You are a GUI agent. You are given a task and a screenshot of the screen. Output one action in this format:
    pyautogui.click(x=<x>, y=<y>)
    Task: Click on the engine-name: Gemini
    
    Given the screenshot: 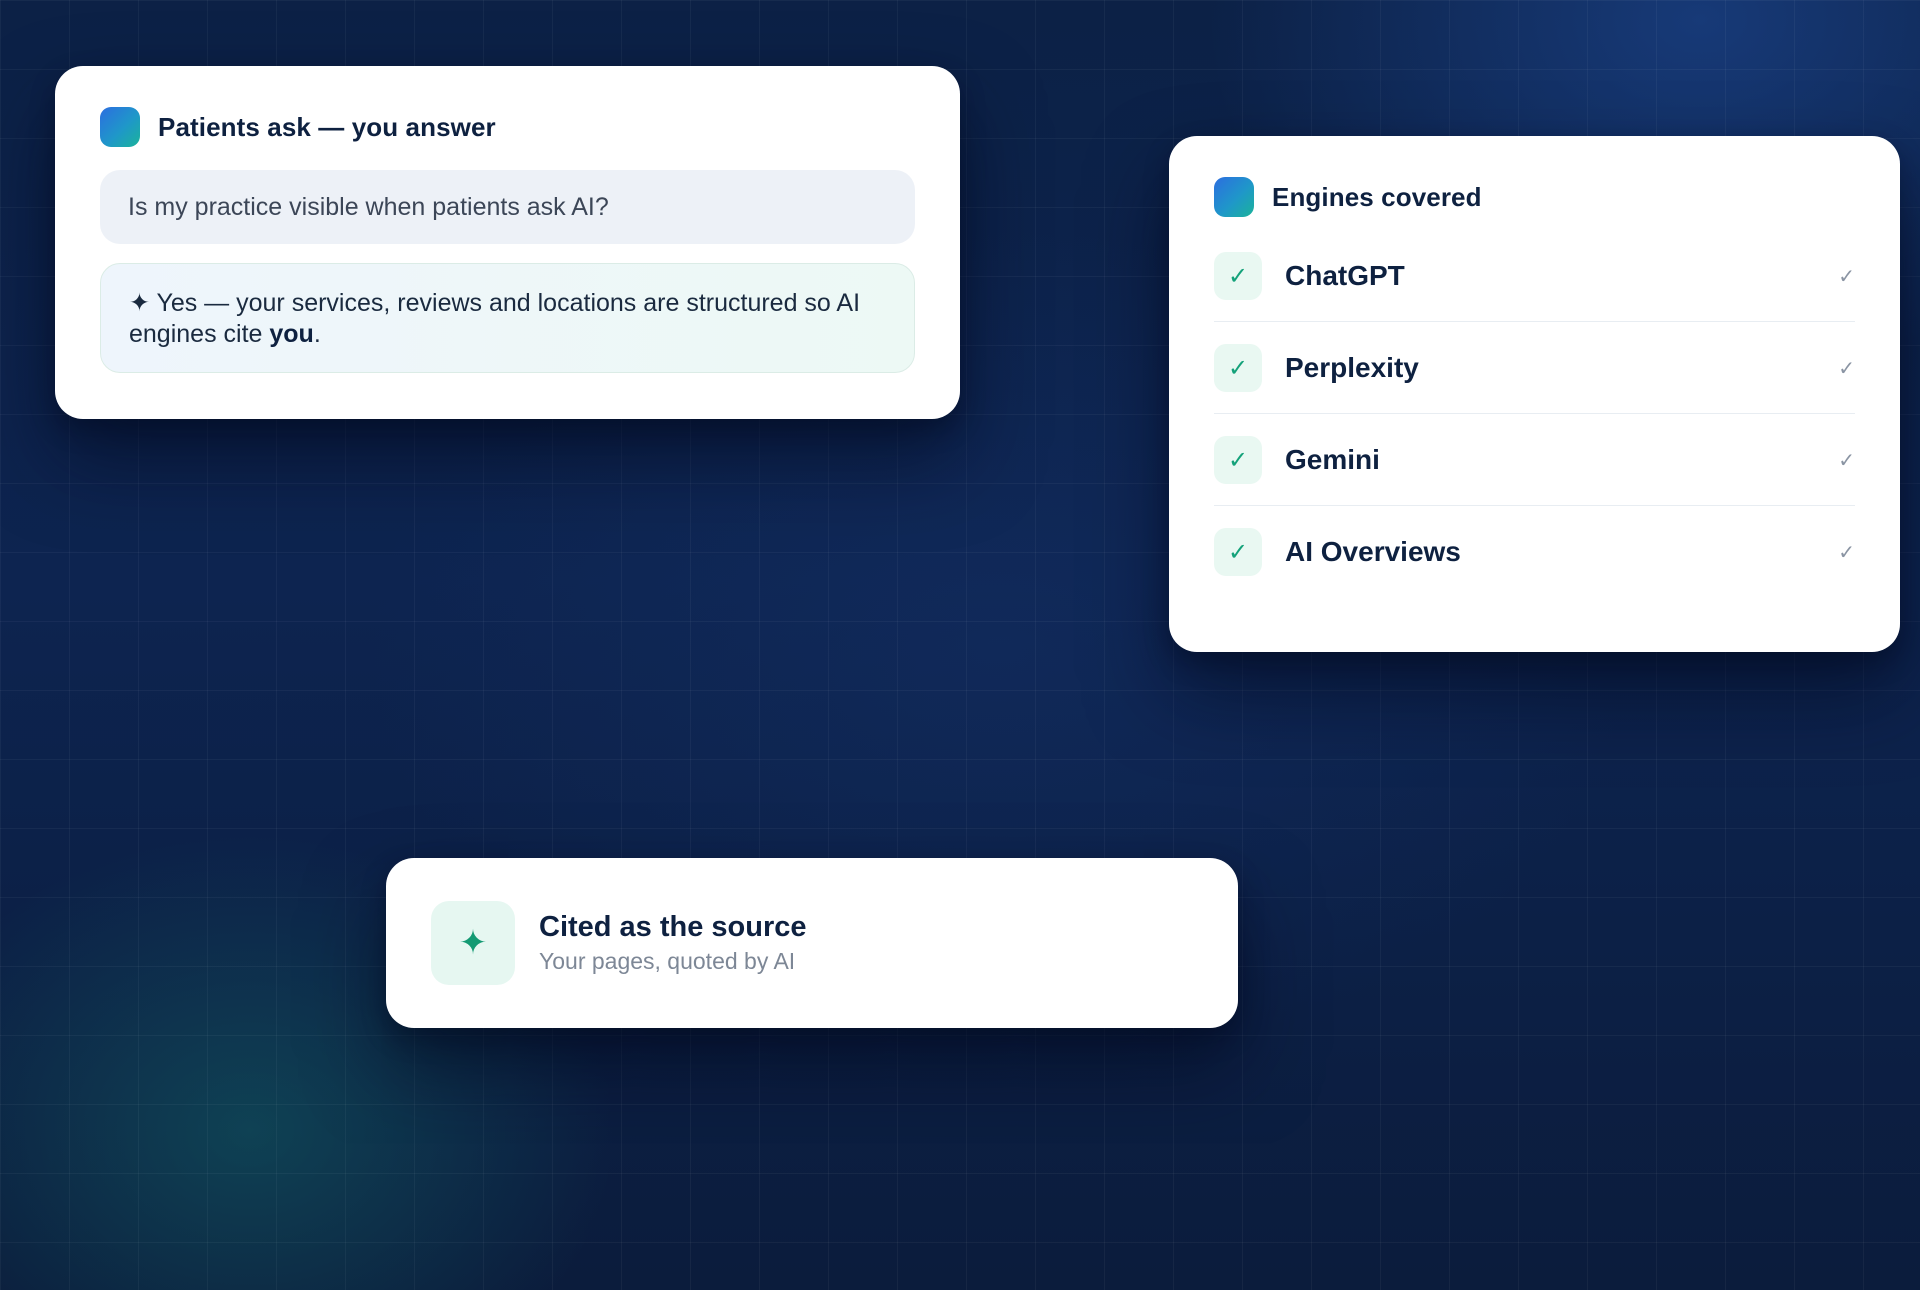 What is the action you would take?
    pyautogui.click(x=1332, y=459)
    